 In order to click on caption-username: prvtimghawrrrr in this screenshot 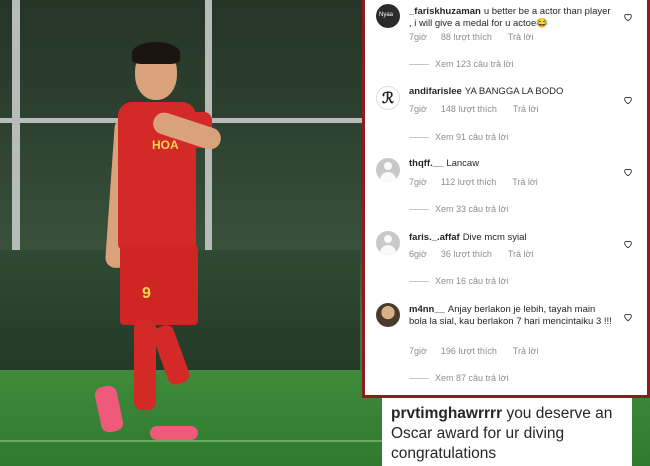, I will do `click(446, 413)`.